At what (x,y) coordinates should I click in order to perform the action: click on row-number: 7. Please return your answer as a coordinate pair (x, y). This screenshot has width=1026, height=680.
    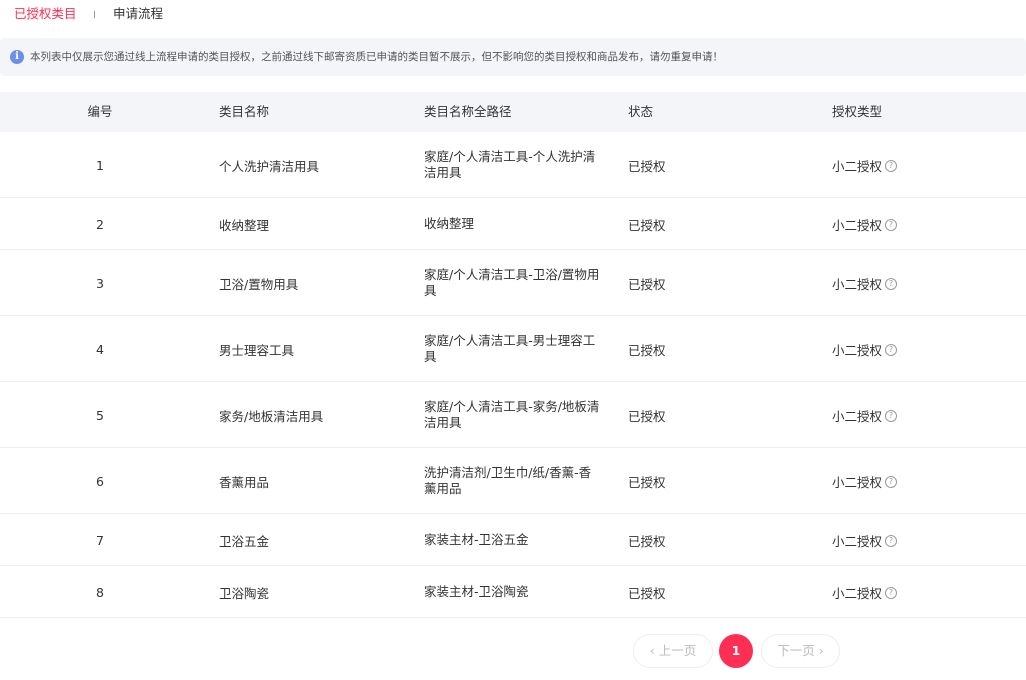
    Looking at the image, I should click on (100, 540).